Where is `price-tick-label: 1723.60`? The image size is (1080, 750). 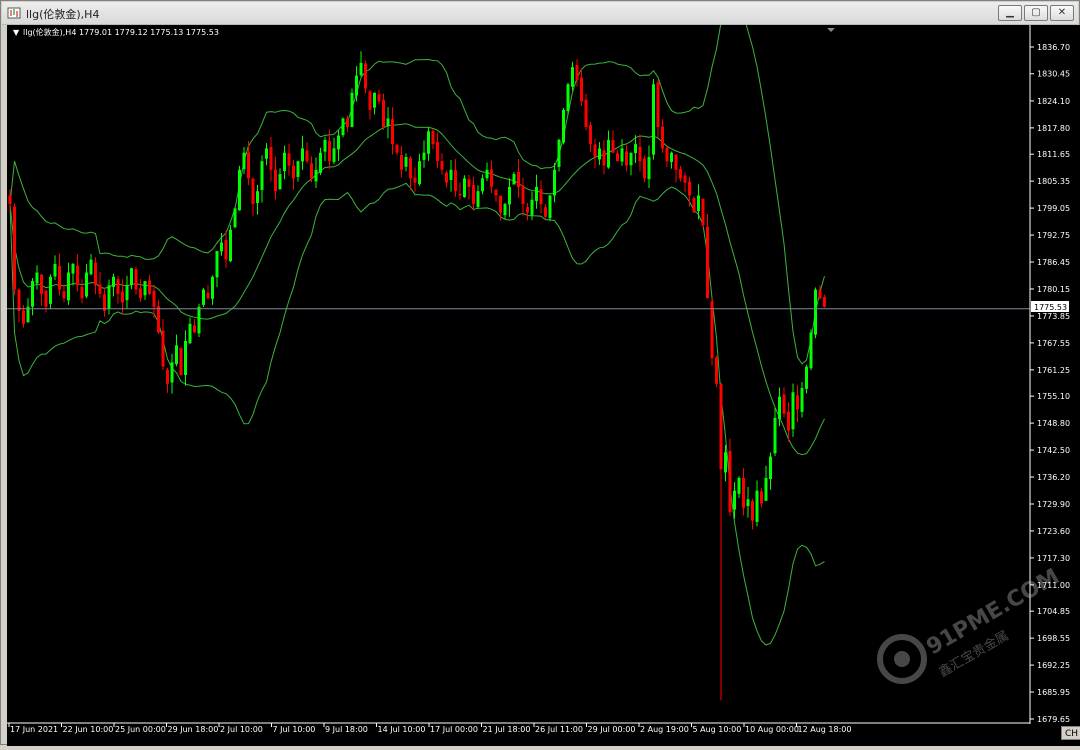 price-tick-label: 1723.60 is located at coordinates (1053, 531).